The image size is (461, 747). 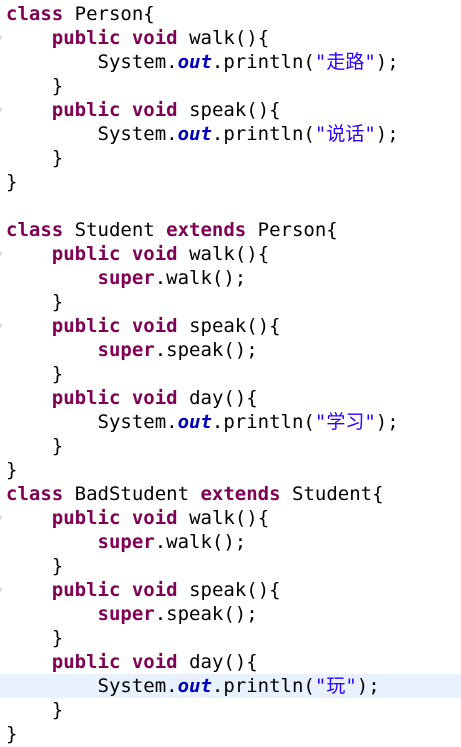 What do you see at coordinates (217, 662) in the screenshot?
I see `code-text: day(){` at bounding box center [217, 662].